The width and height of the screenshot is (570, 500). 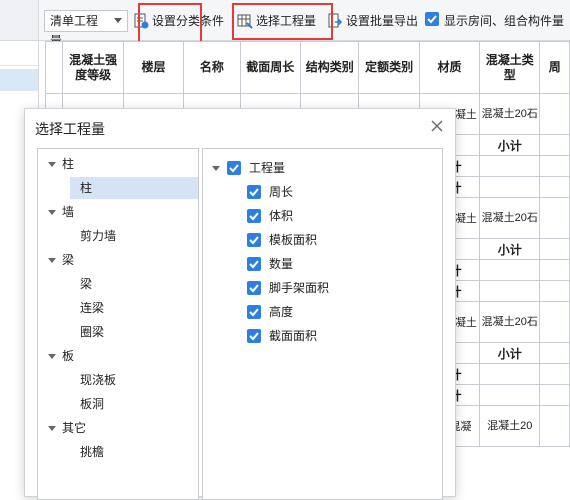 What do you see at coordinates (270, 67) in the screenshot?
I see `column-header: 截面周长` at bounding box center [270, 67].